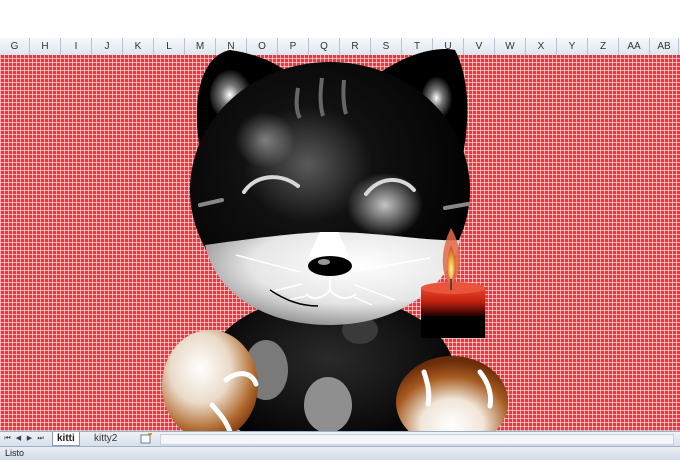 The image size is (680, 460). What do you see at coordinates (340, 453) in the screenshot?
I see `status-bar: Listo` at bounding box center [340, 453].